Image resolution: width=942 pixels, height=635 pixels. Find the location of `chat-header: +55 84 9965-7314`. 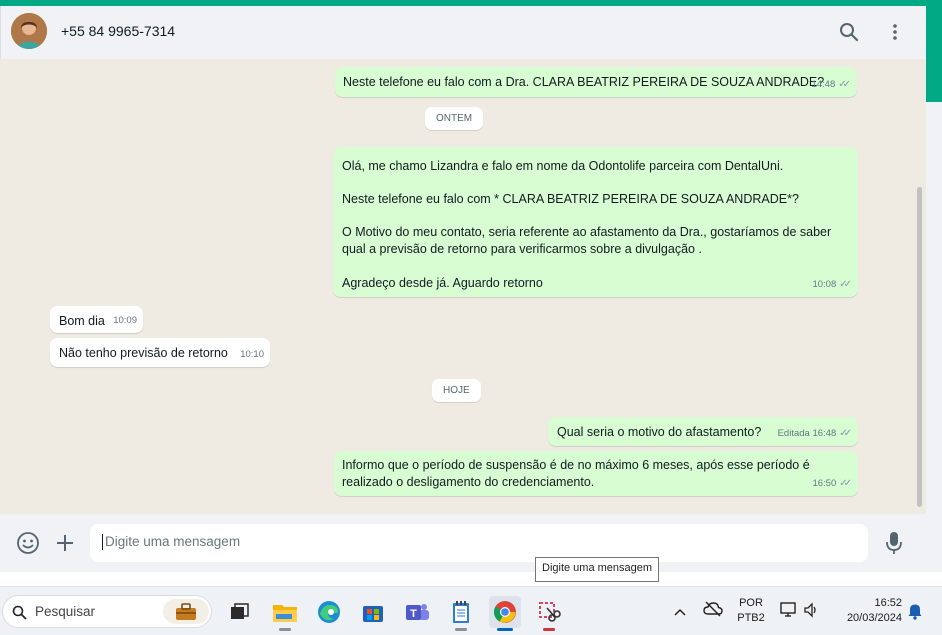

chat-header: +55 84 9965-7314 is located at coordinates (463, 32).